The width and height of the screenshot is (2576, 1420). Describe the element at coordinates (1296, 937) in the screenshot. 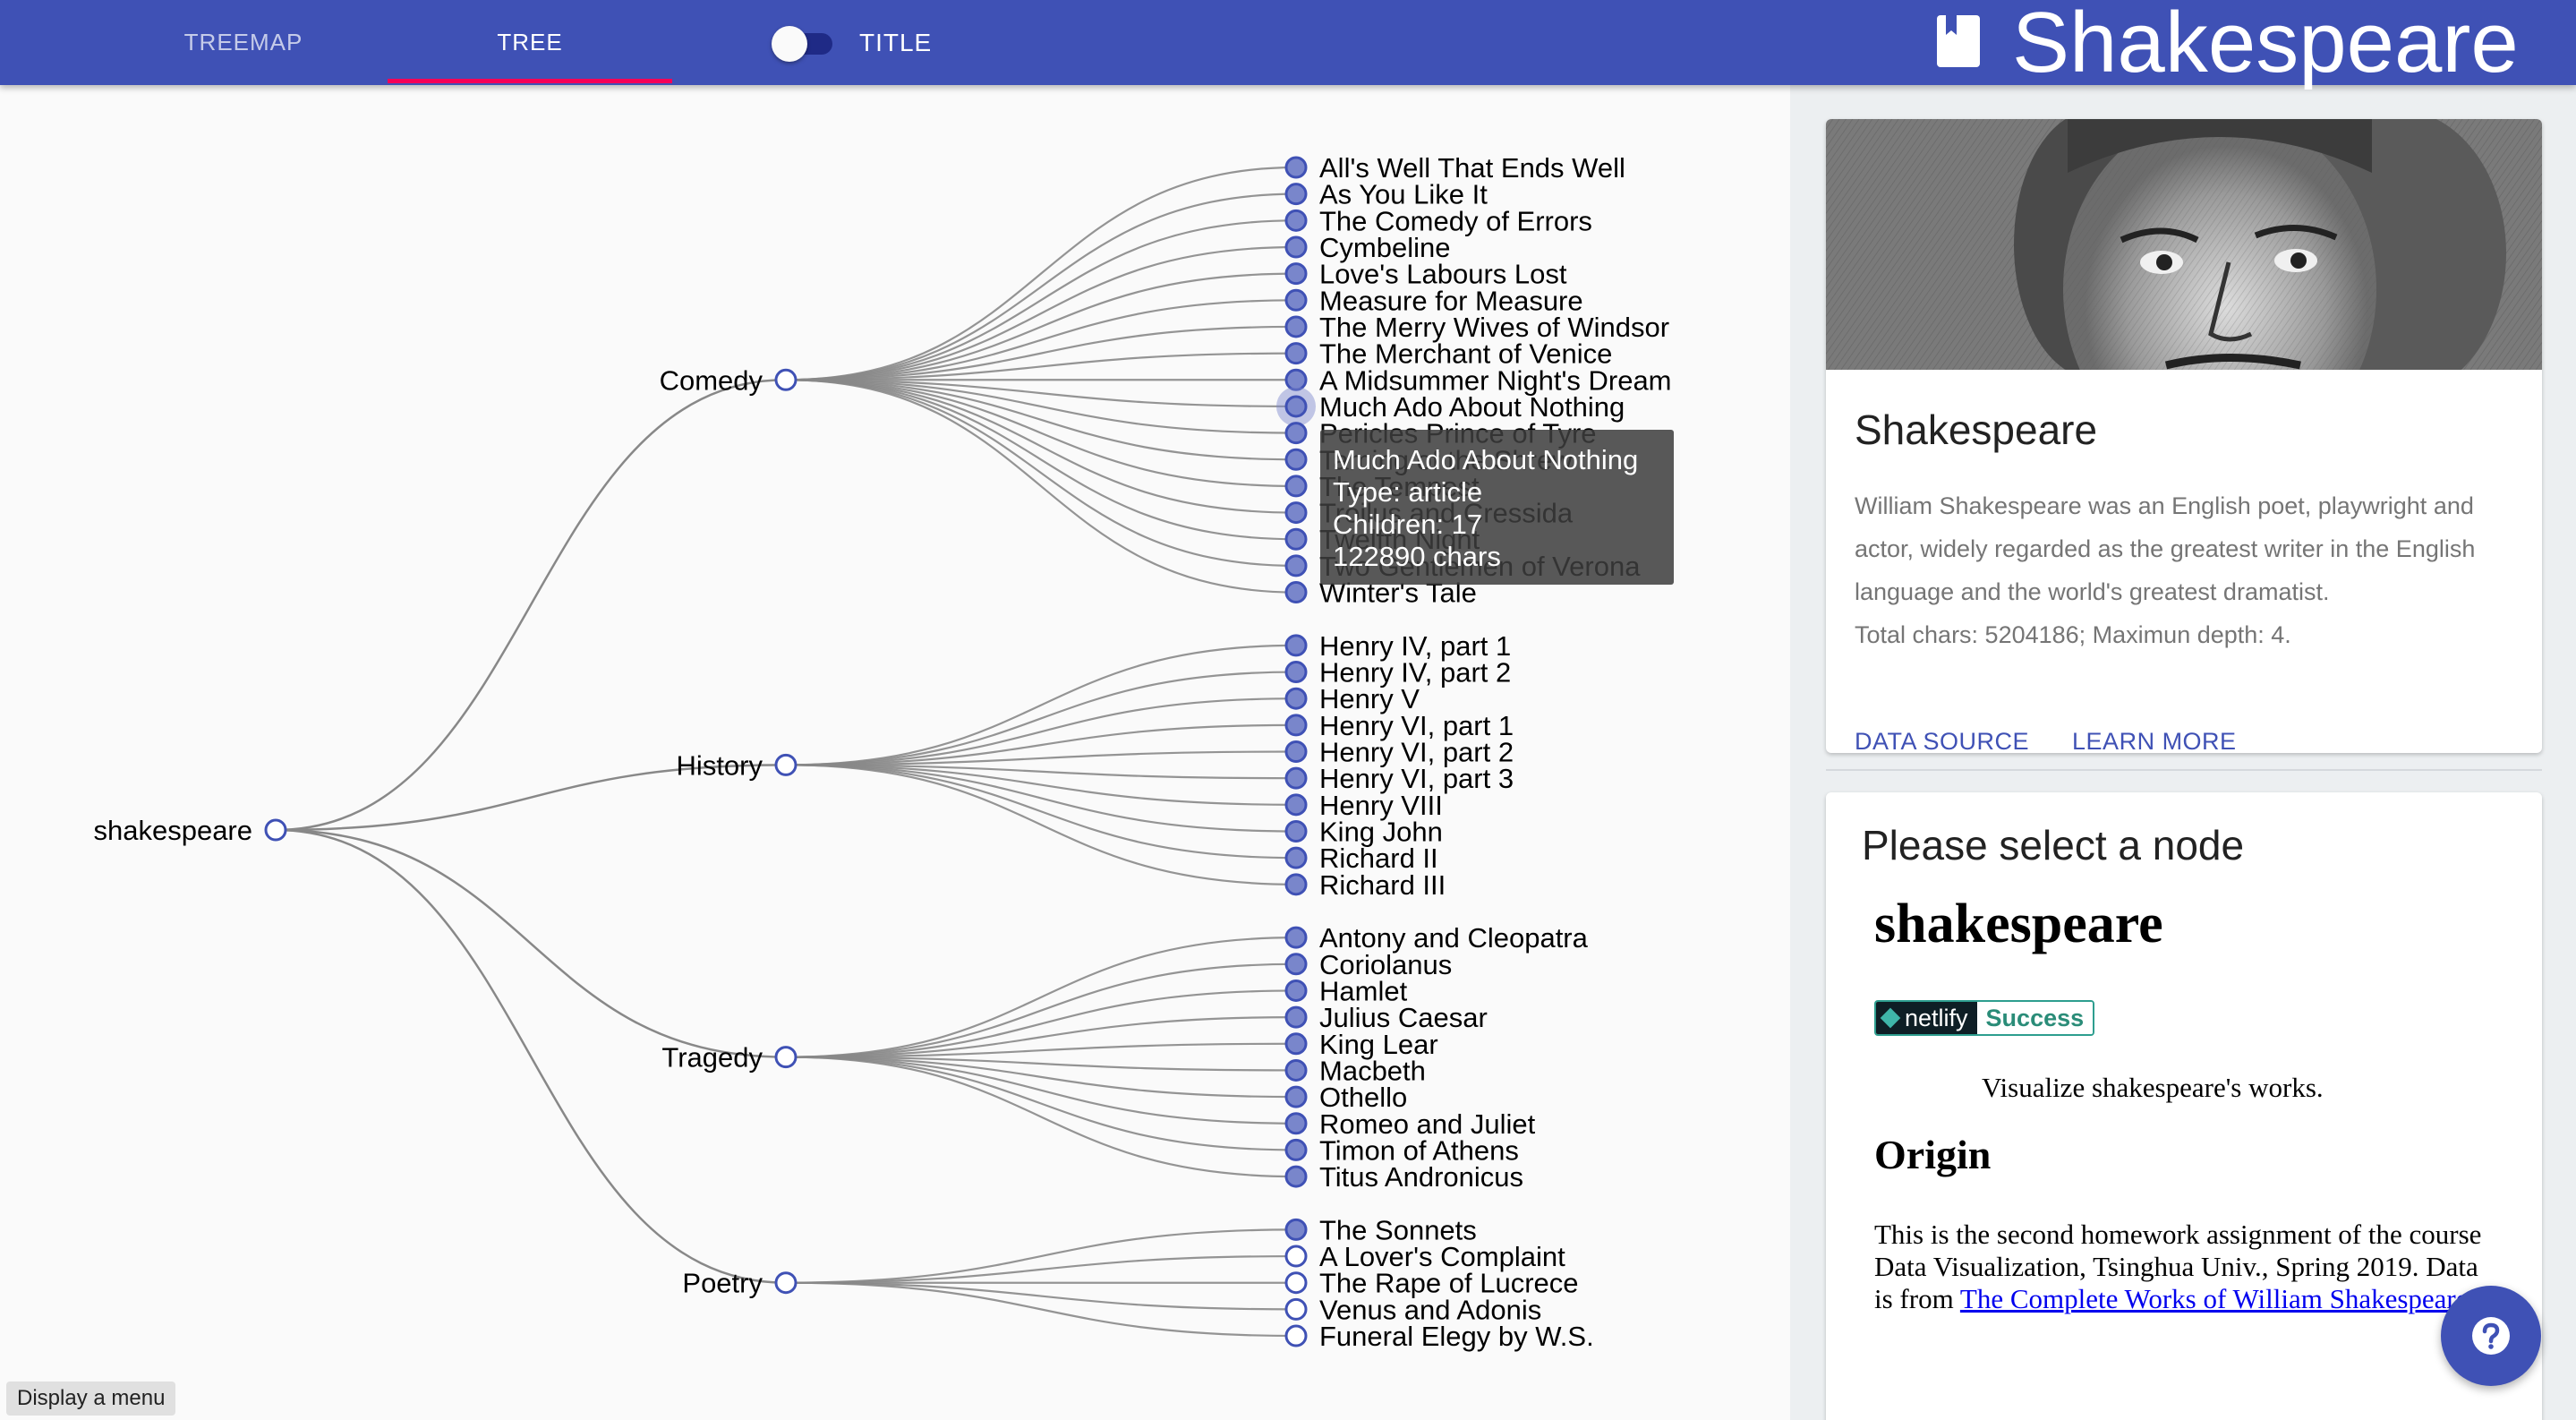

I see `tree-node-antony-and-cleopatra` at that location.